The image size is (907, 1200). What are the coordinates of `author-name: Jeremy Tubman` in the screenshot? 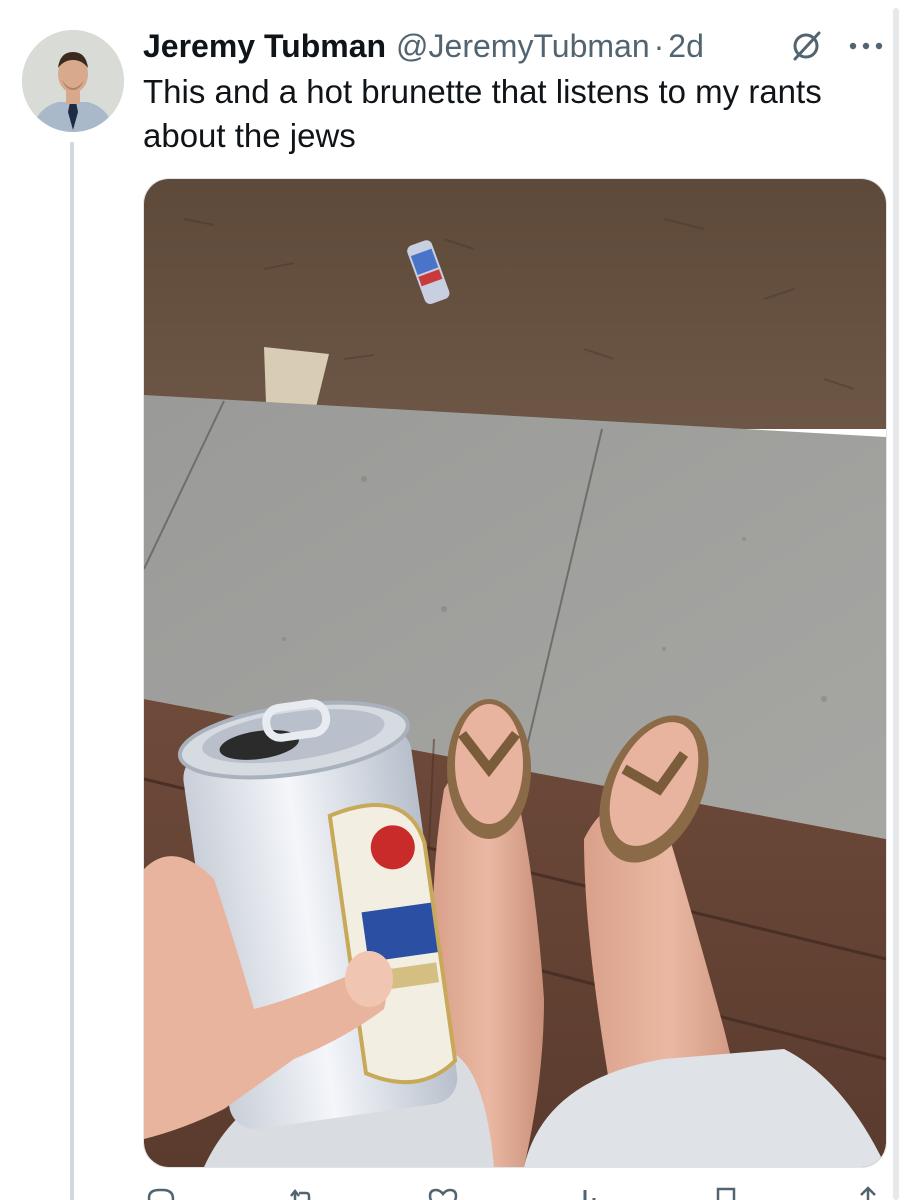 It's located at (264, 46).